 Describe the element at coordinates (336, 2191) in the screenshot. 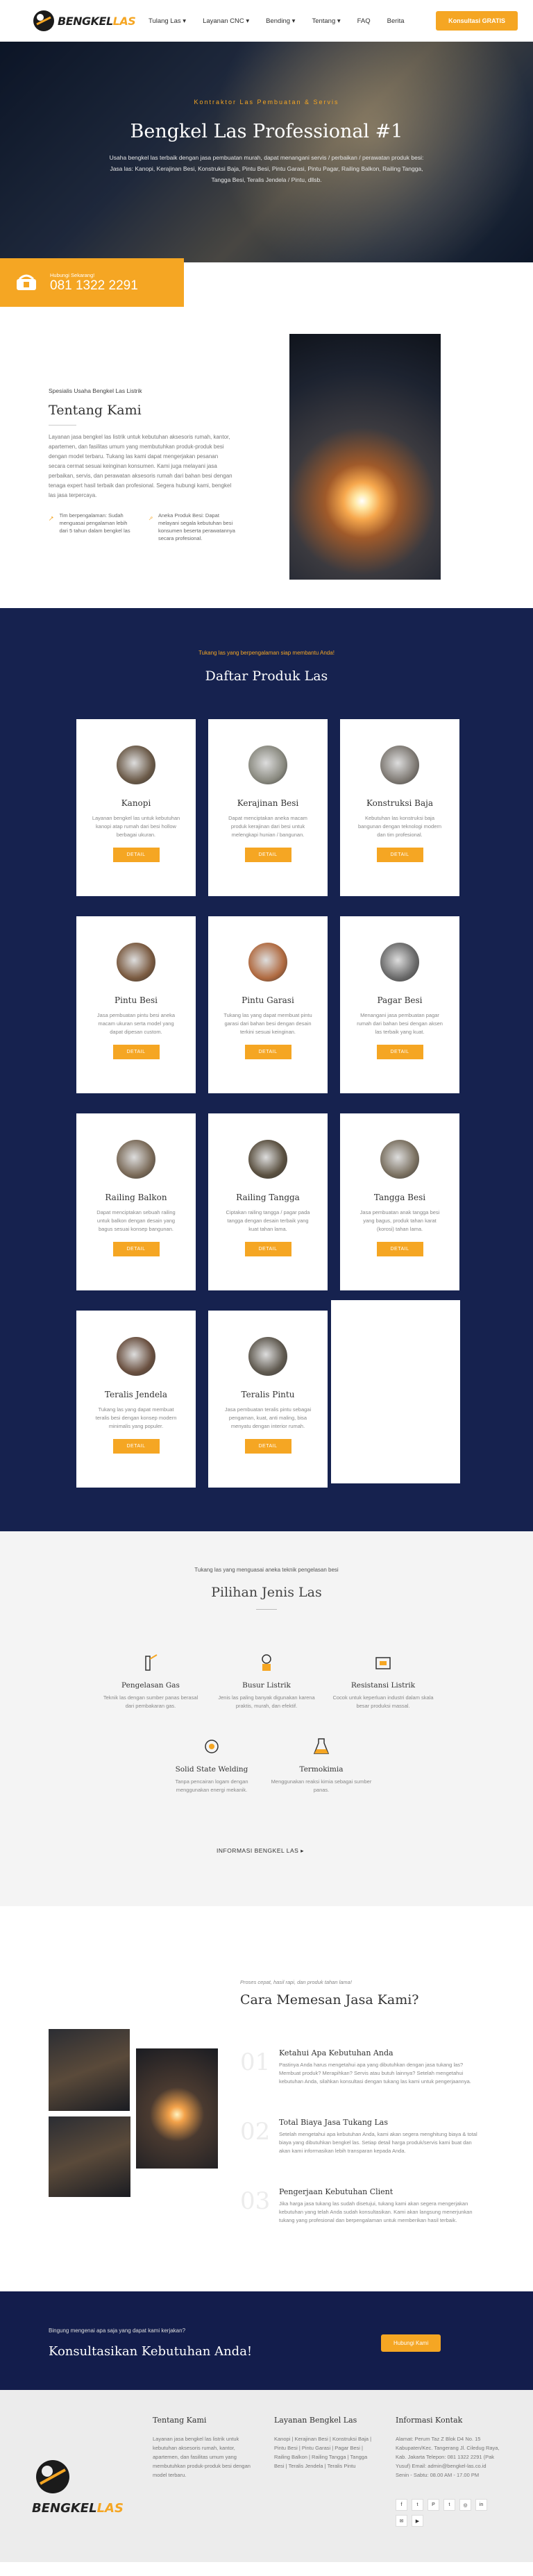

I see `step-title: Pengerjaan Kebutuhan Client` at that location.